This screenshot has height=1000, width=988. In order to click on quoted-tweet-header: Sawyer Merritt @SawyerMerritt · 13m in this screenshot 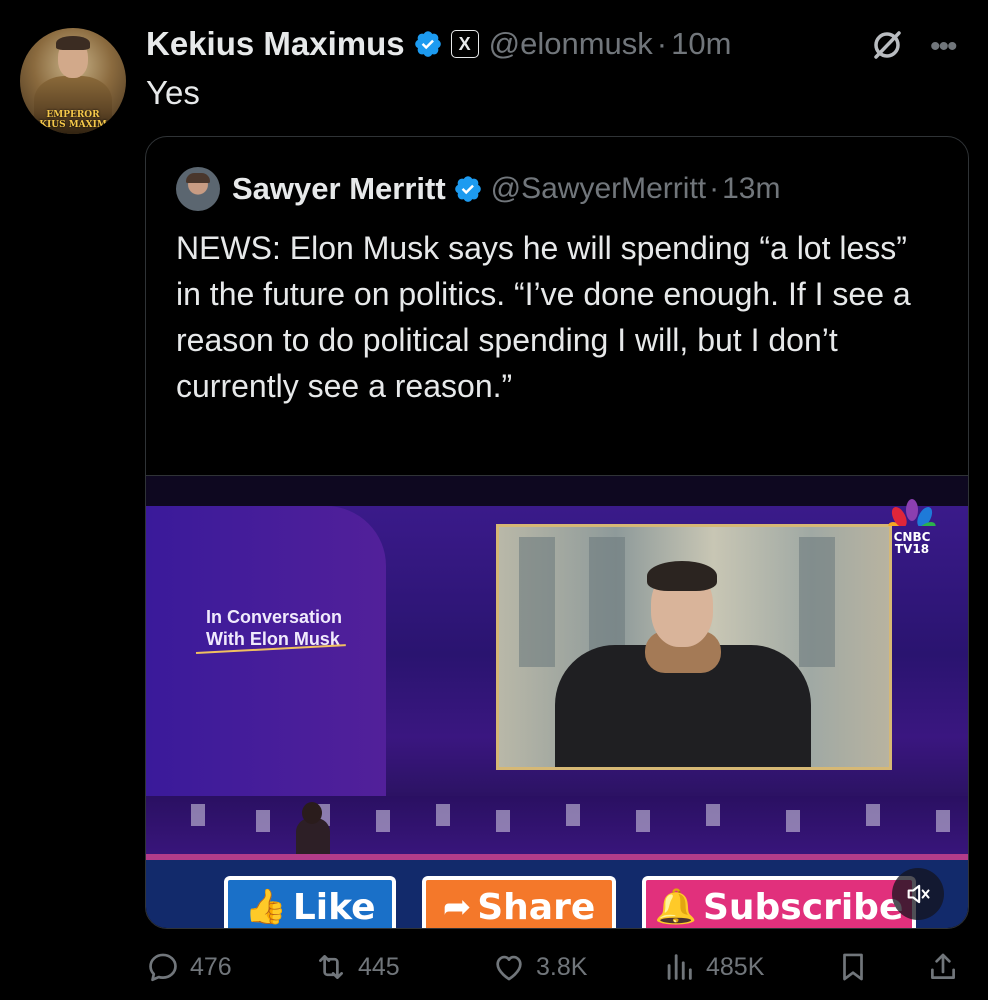, I will do `click(478, 189)`.